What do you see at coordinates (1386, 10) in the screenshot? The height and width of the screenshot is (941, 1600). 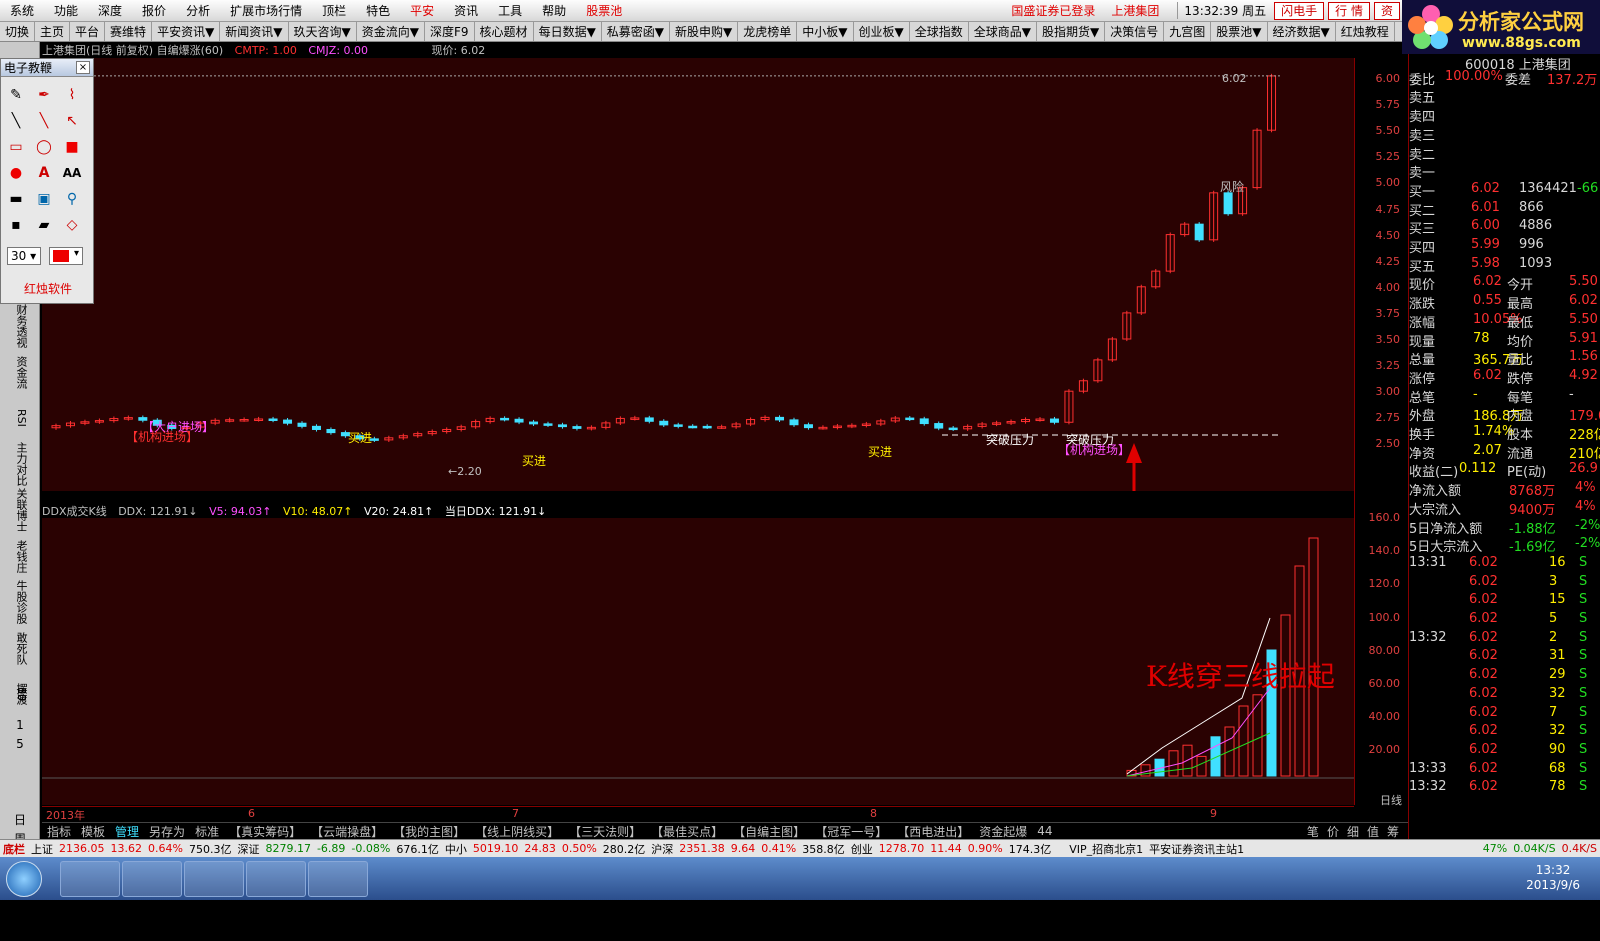 I see `top-button-2: 资` at bounding box center [1386, 10].